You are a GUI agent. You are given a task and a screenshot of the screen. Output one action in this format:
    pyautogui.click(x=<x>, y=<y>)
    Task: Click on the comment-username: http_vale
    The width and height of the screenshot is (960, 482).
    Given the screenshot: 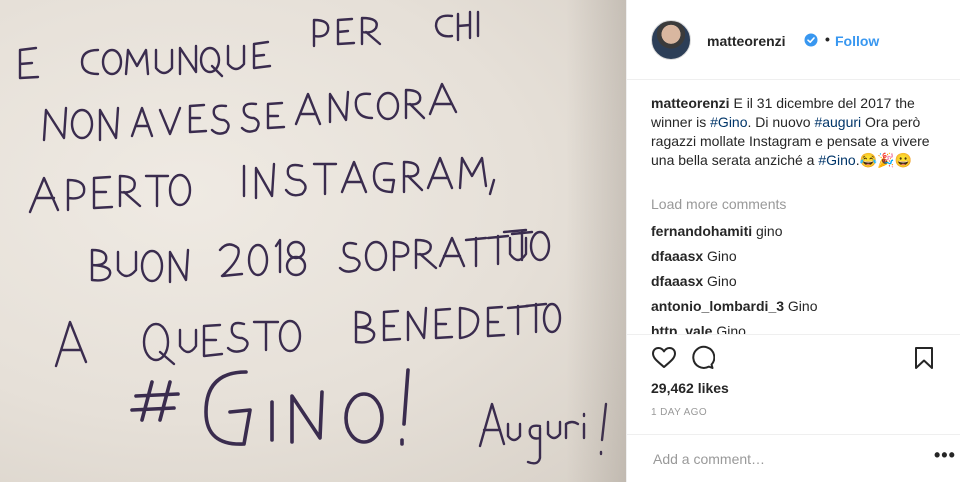 What is the action you would take?
    pyautogui.click(x=681, y=328)
    